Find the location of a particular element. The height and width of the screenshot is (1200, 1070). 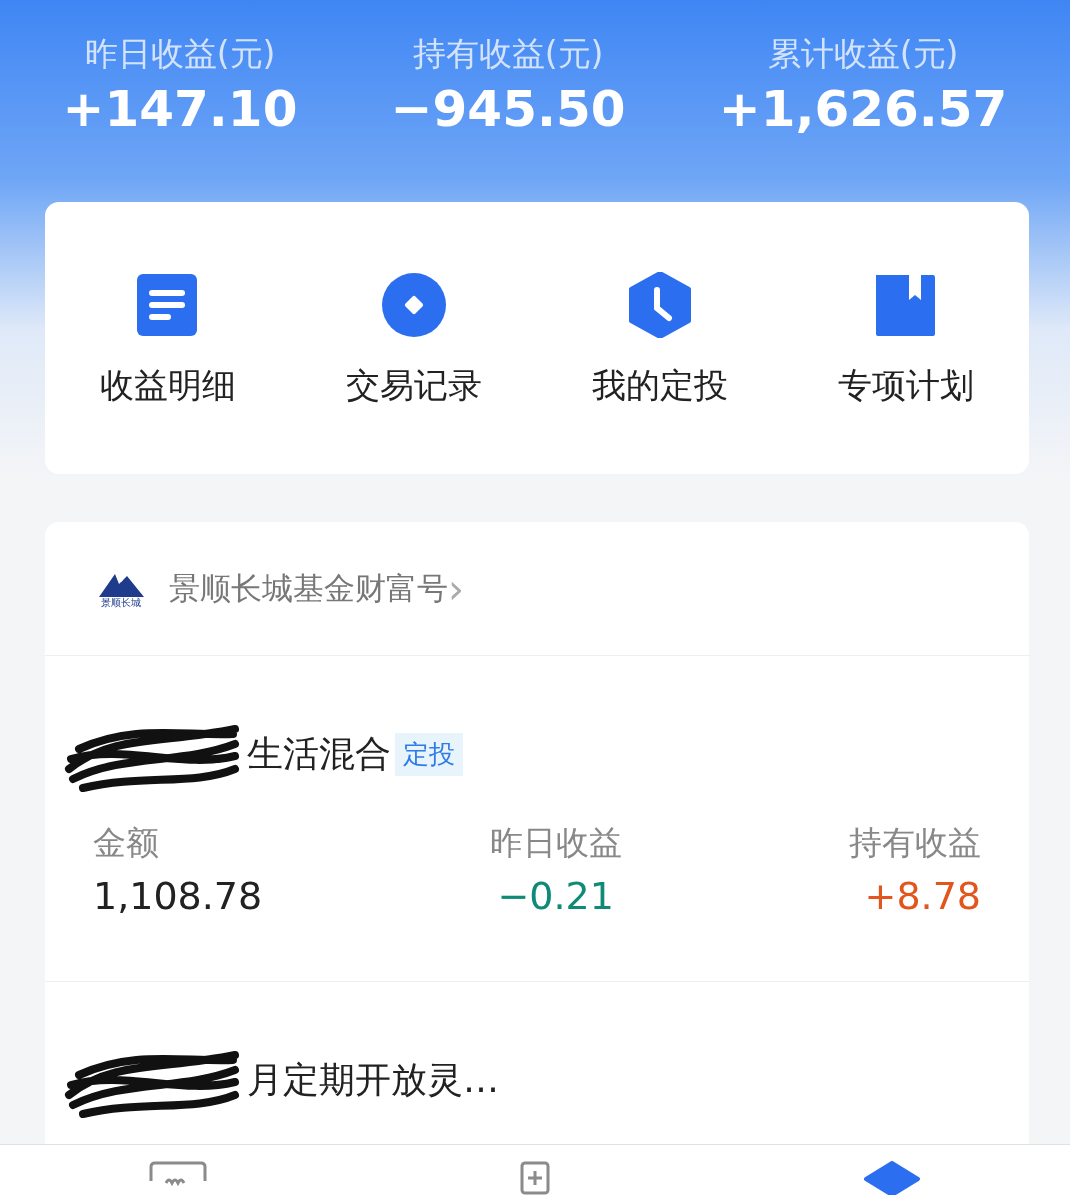

diamond-icon is located at coordinates (891, 1178).